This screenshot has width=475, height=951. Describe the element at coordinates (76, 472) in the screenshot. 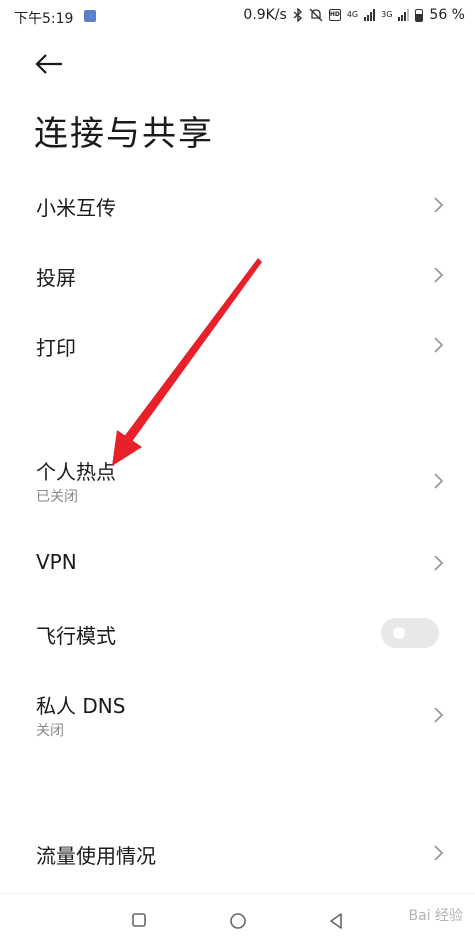

I see `row-label: 个人热点` at that location.